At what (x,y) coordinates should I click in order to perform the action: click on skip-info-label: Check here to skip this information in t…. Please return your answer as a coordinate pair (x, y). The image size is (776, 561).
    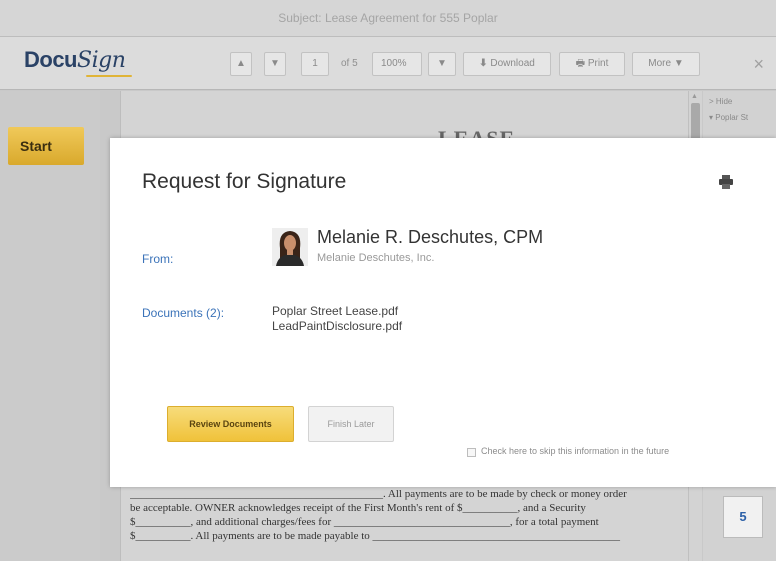
    Looking at the image, I should click on (575, 451).